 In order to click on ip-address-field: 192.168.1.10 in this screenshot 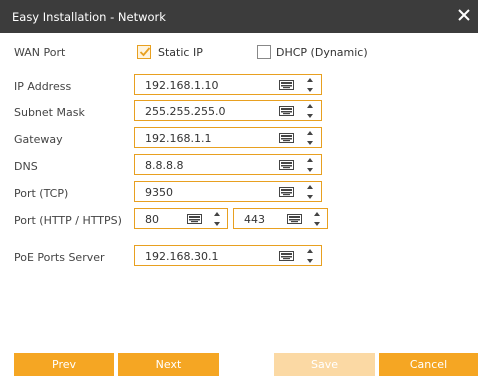, I will do `click(228, 84)`.